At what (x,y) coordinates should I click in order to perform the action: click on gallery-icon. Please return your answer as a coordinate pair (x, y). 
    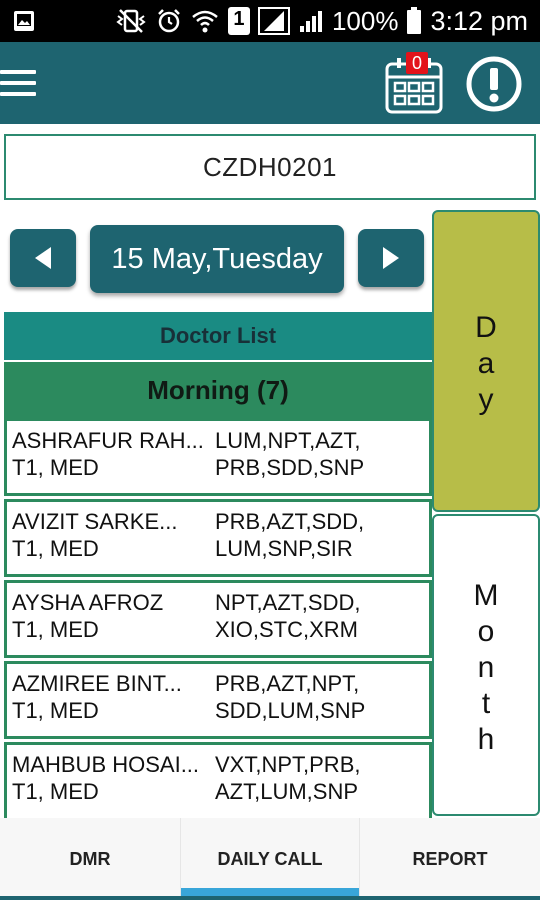
    Looking at the image, I should click on (24, 21).